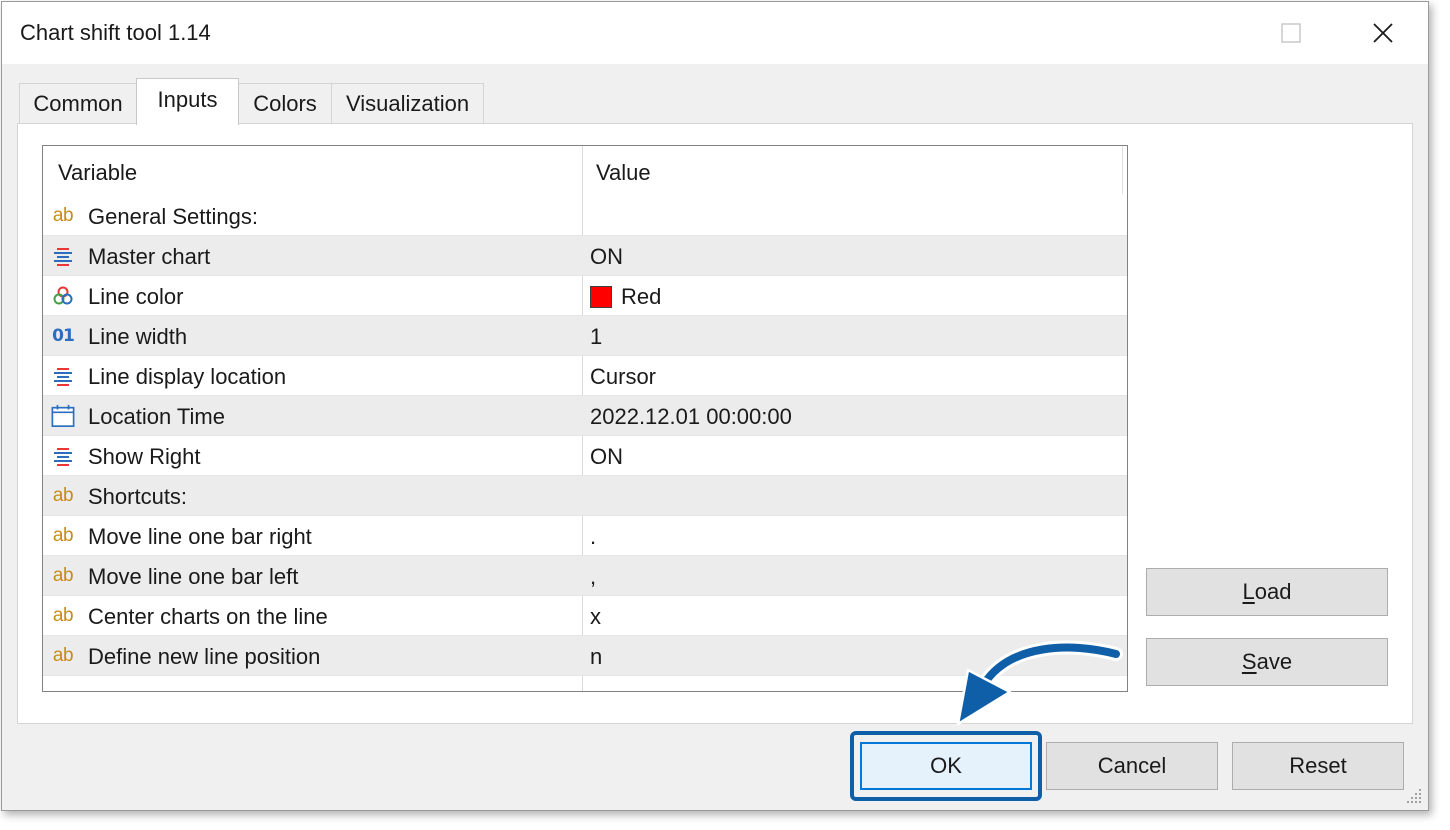 The height and width of the screenshot is (830, 1450). I want to click on variable-value-text: Cursor, so click(623, 376).